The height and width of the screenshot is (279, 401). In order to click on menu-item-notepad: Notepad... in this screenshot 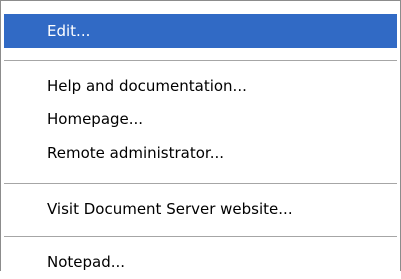, I will do `click(200, 262)`.